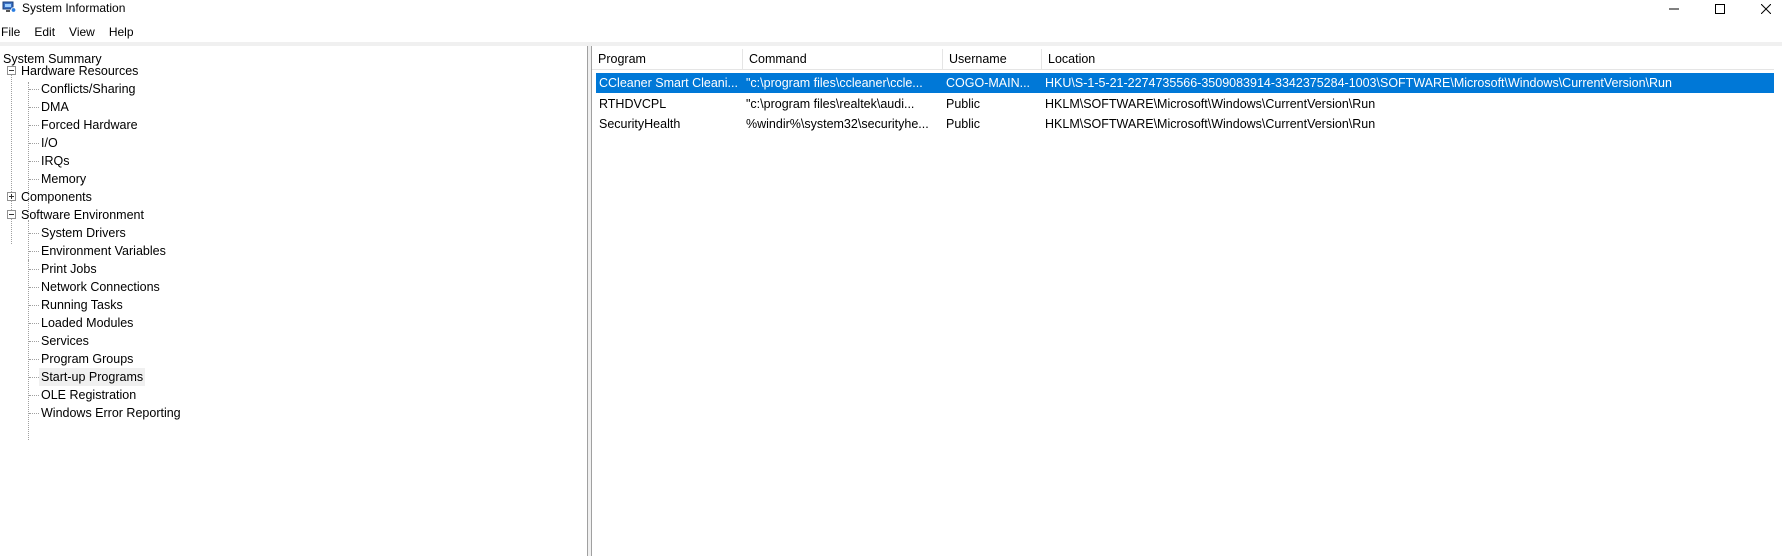 Image resolution: width=1782 pixels, height=556 pixels. I want to click on list-header: Program Command Username Location, so click(1183, 59).